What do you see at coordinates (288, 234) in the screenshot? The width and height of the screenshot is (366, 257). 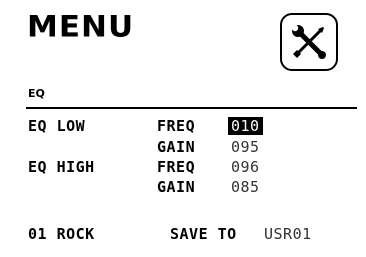 I see `save-target-value: USR01` at bounding box center [288, 234].